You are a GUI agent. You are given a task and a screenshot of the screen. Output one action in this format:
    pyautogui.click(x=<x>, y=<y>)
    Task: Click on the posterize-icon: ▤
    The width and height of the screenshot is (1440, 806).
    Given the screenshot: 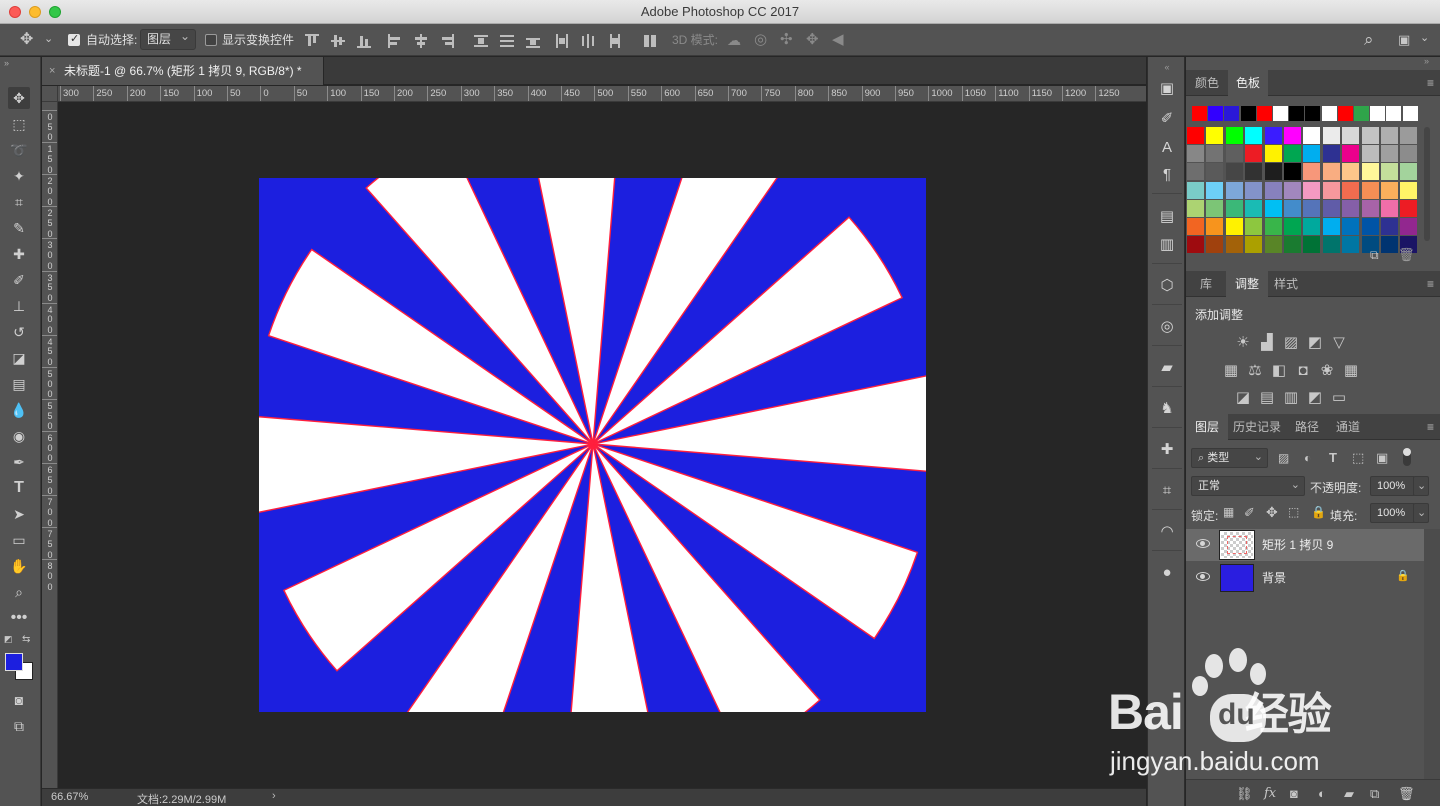 What is the action you would take?
    pyautogui.click(x=1267, y=397)
    